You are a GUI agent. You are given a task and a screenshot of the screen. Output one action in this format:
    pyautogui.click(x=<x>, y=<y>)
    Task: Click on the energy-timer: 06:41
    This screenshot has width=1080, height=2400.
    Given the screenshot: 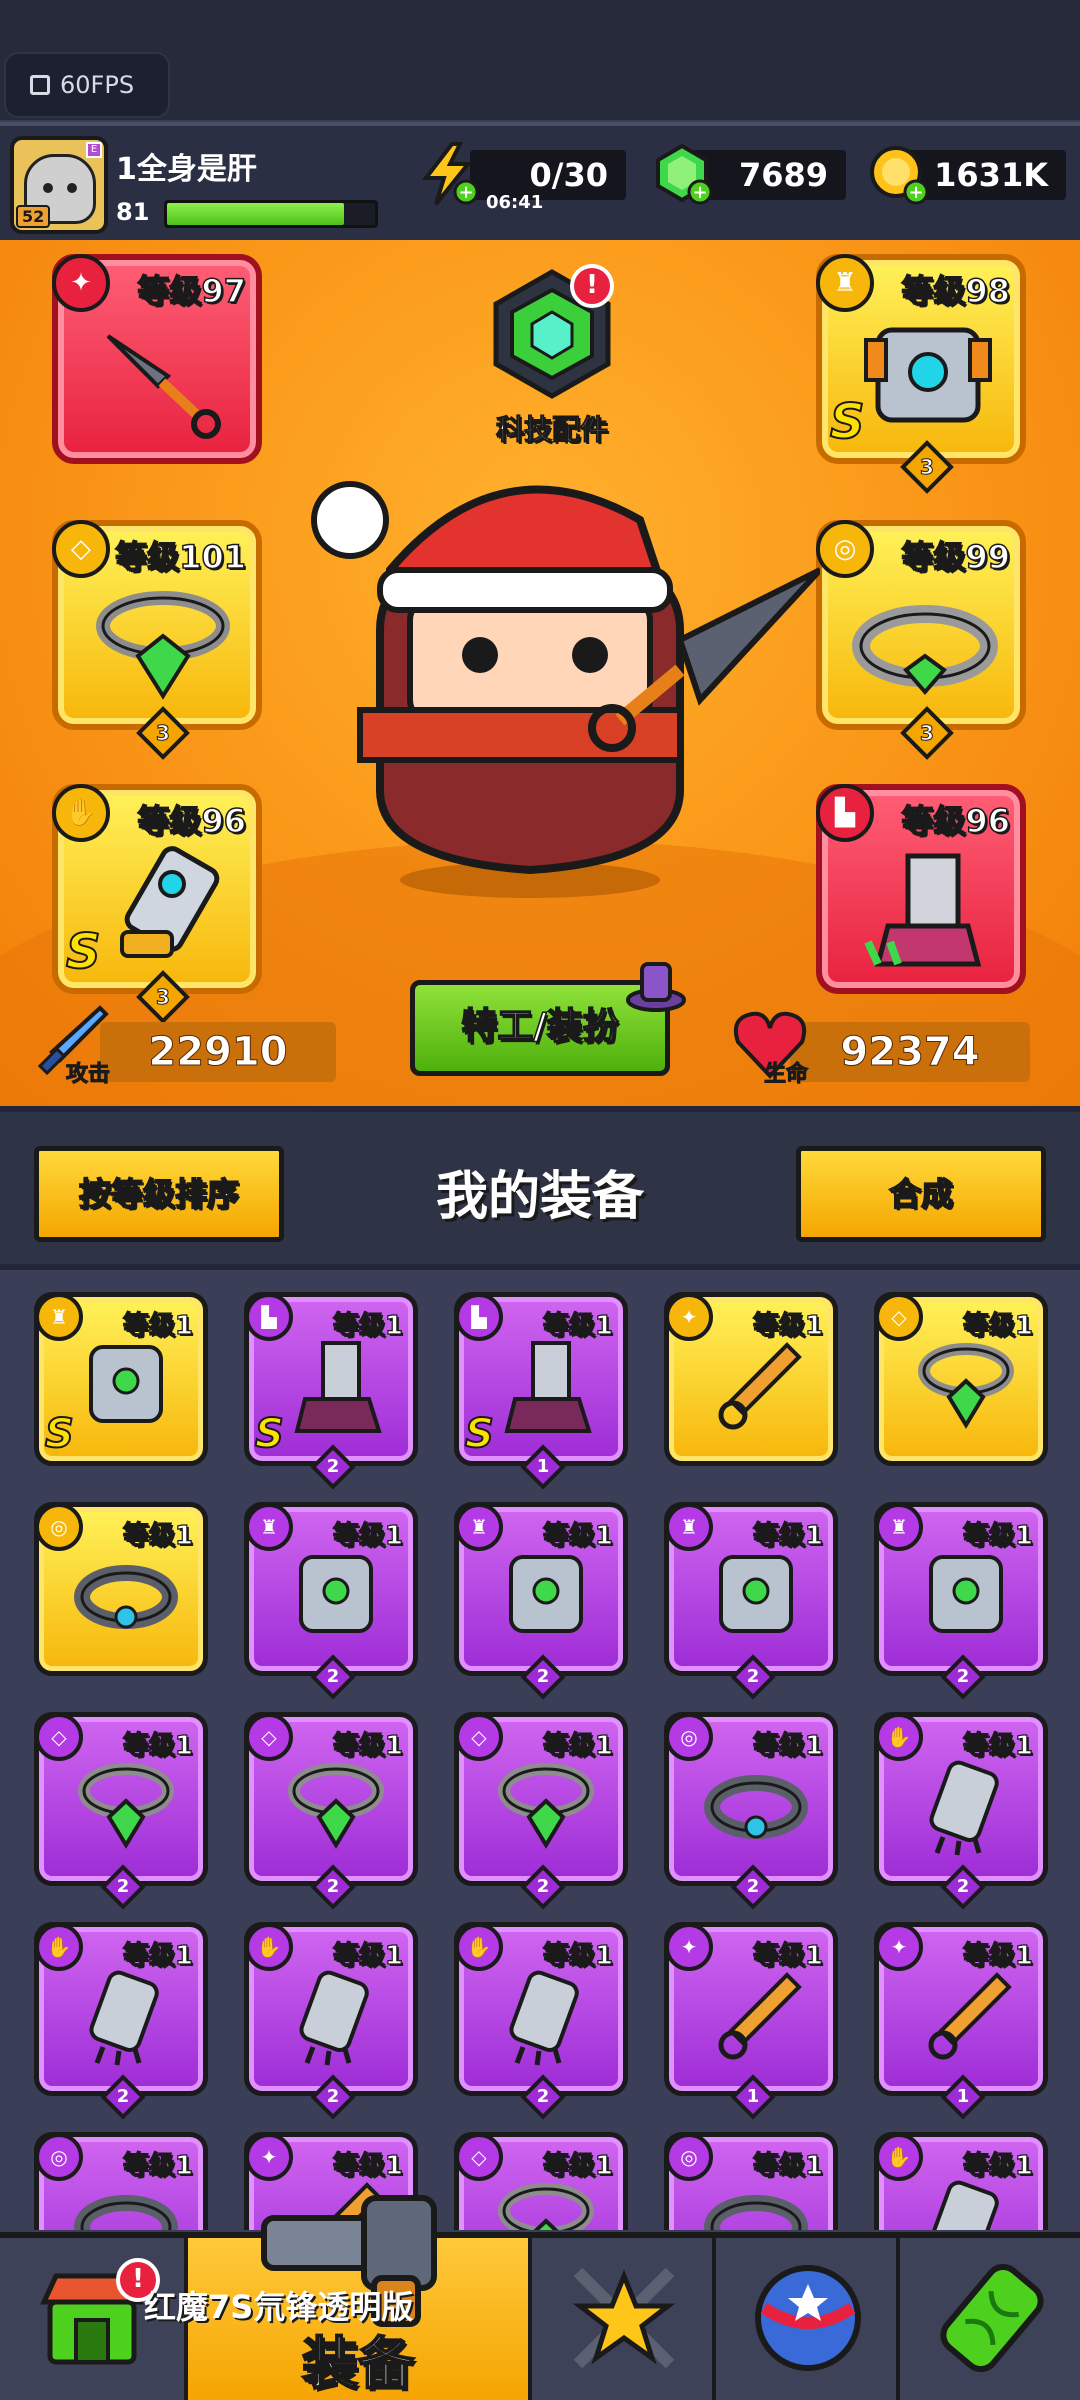 What is the action you would take?
    pyautogui.click(x=515, y=202)
    